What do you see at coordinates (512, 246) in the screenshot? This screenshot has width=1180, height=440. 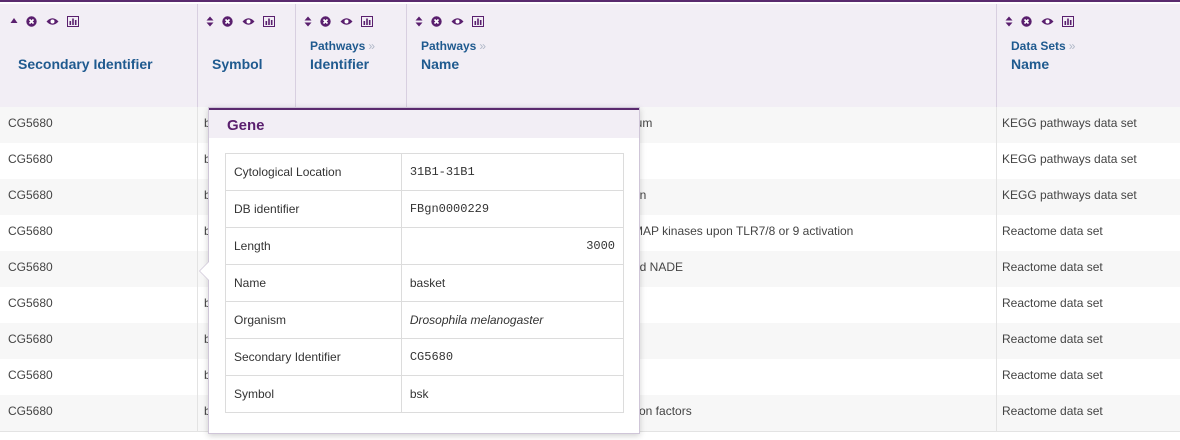 I see `detail-value: 3000` at bounding box center [512, 246].